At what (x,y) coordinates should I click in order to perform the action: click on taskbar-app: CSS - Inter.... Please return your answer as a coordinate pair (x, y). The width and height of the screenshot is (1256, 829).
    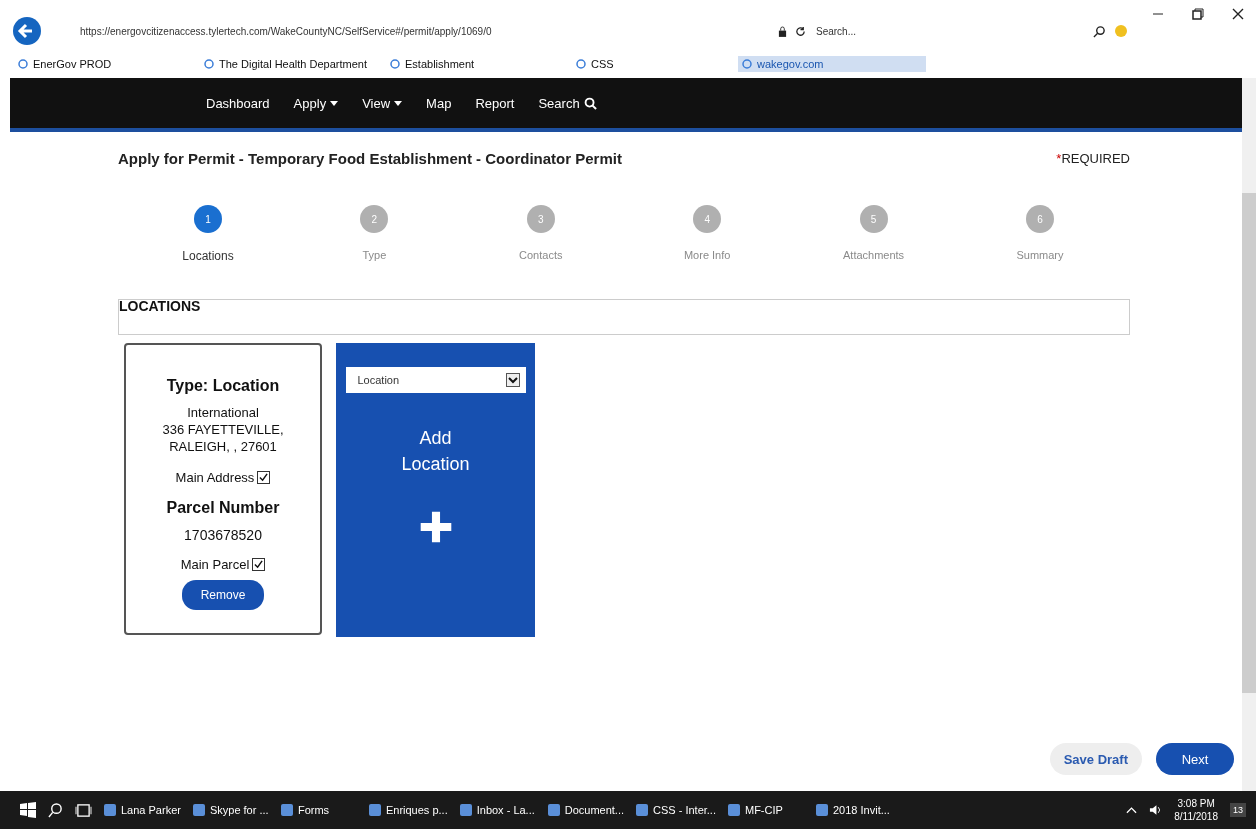
    Looking at the image, I should click on (676, 810).